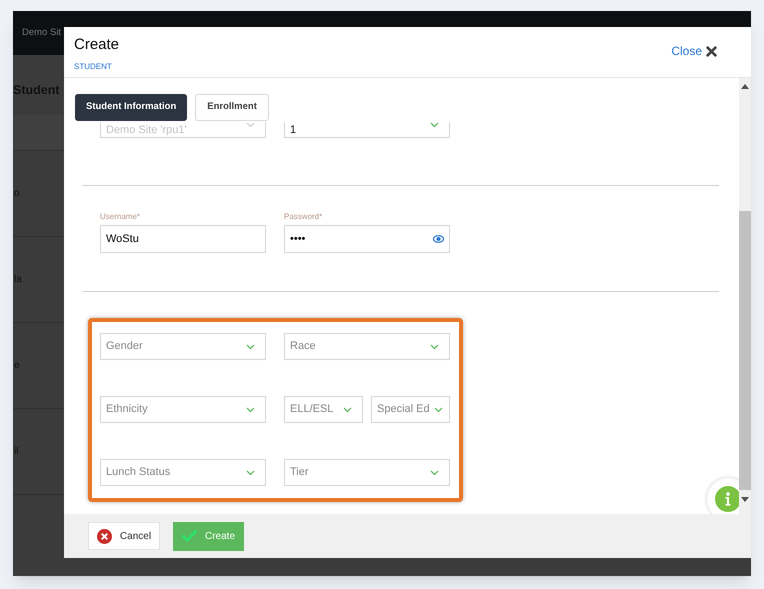  I want to click on select-field: 1, so click(367, 130).